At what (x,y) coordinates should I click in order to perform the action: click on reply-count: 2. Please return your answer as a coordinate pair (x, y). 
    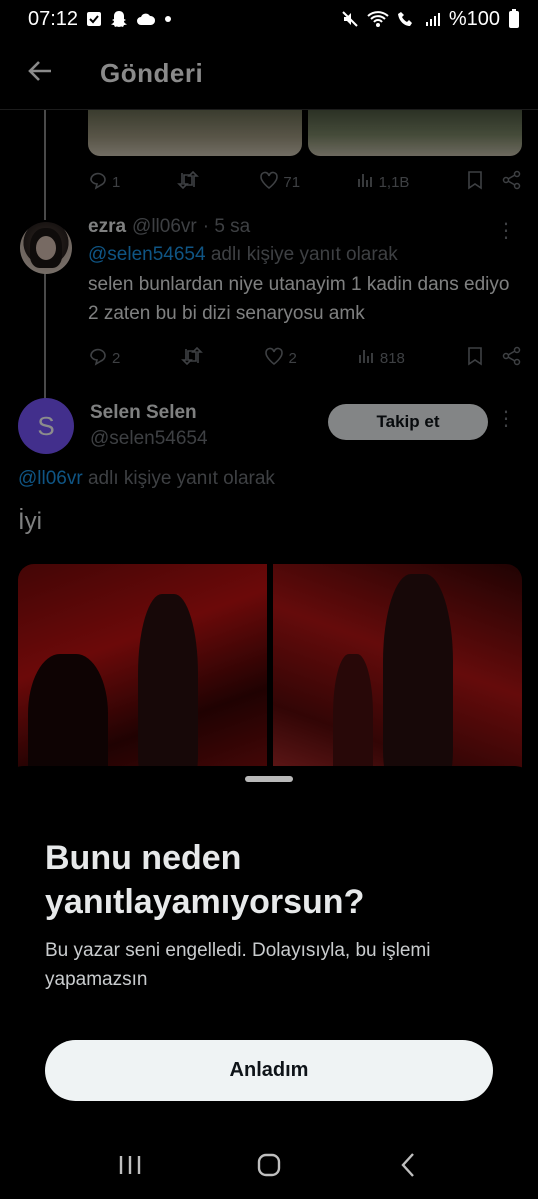
    Looking at the image, I should click on (116, 358).